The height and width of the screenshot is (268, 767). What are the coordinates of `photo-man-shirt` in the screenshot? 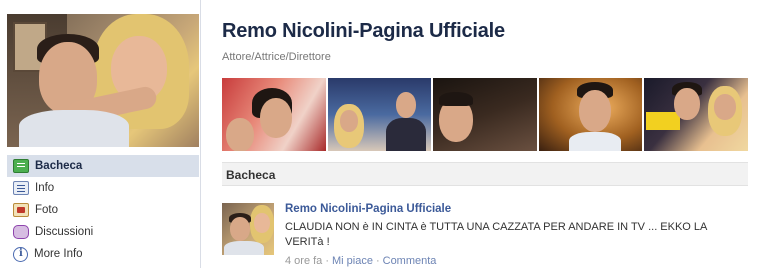 It's located at (74, 128).